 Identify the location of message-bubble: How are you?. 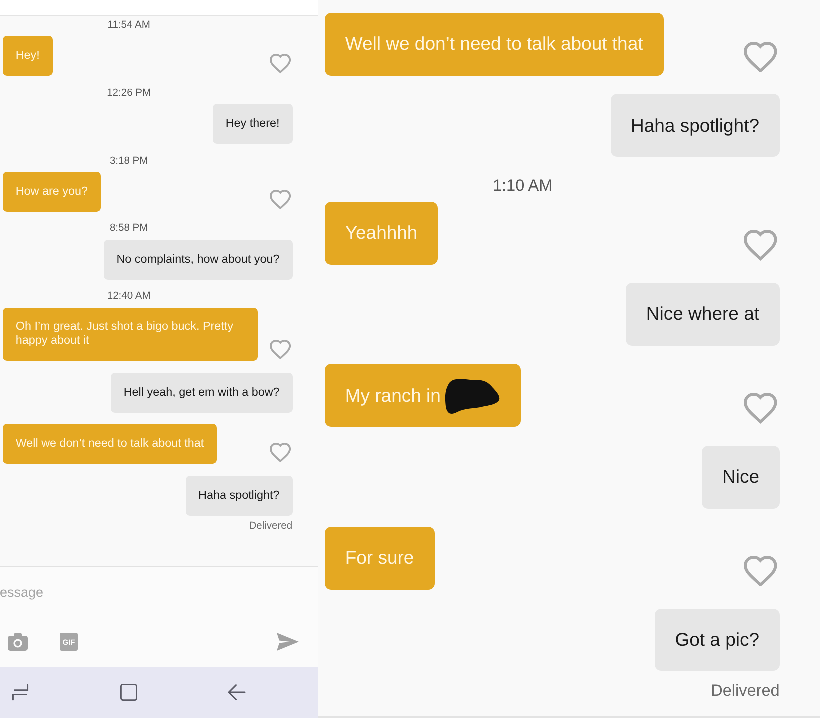
(52, 192).